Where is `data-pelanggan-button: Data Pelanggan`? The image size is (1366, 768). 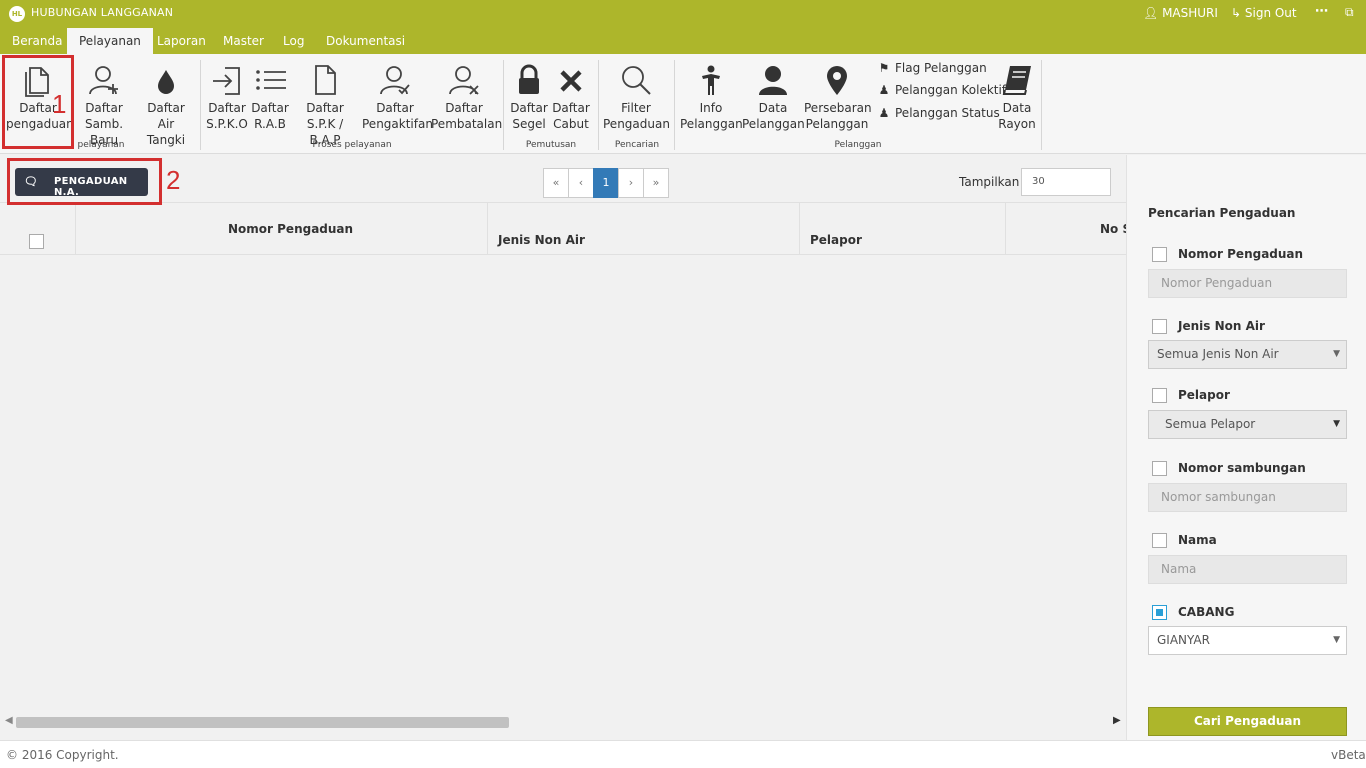 data-pelanggan-button: Data Pelanggan is located at coordinates (773, 97).